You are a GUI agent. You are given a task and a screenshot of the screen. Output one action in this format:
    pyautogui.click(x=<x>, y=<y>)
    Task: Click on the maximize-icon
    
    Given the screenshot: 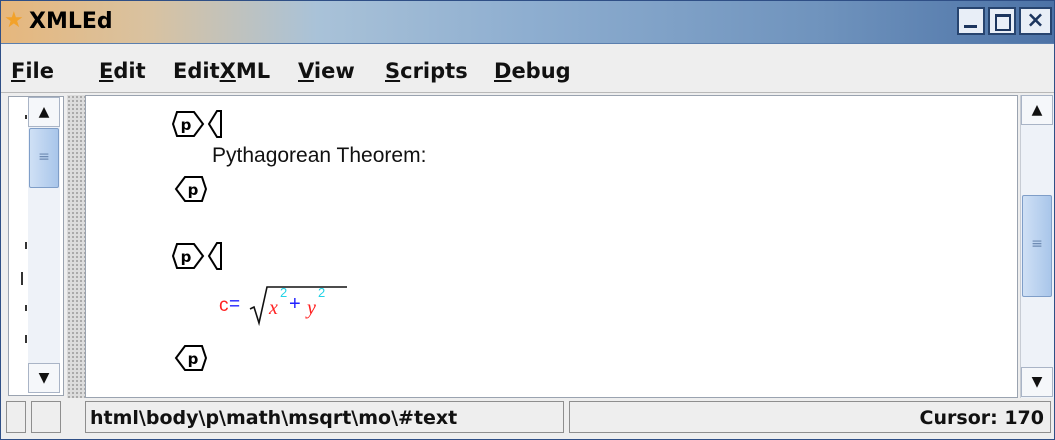 What is the action you would take?
    pyautogui.click(x=1003, y=22)
    